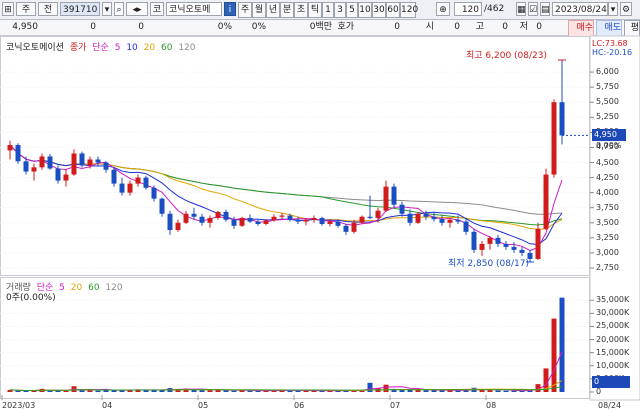 Image resolution: width=640 pixels, height=411 pixels. What do you see at coordinates (395, 405) in the screenshot?
I see `x-tick-label: 07` at bounding box center [395, 405].